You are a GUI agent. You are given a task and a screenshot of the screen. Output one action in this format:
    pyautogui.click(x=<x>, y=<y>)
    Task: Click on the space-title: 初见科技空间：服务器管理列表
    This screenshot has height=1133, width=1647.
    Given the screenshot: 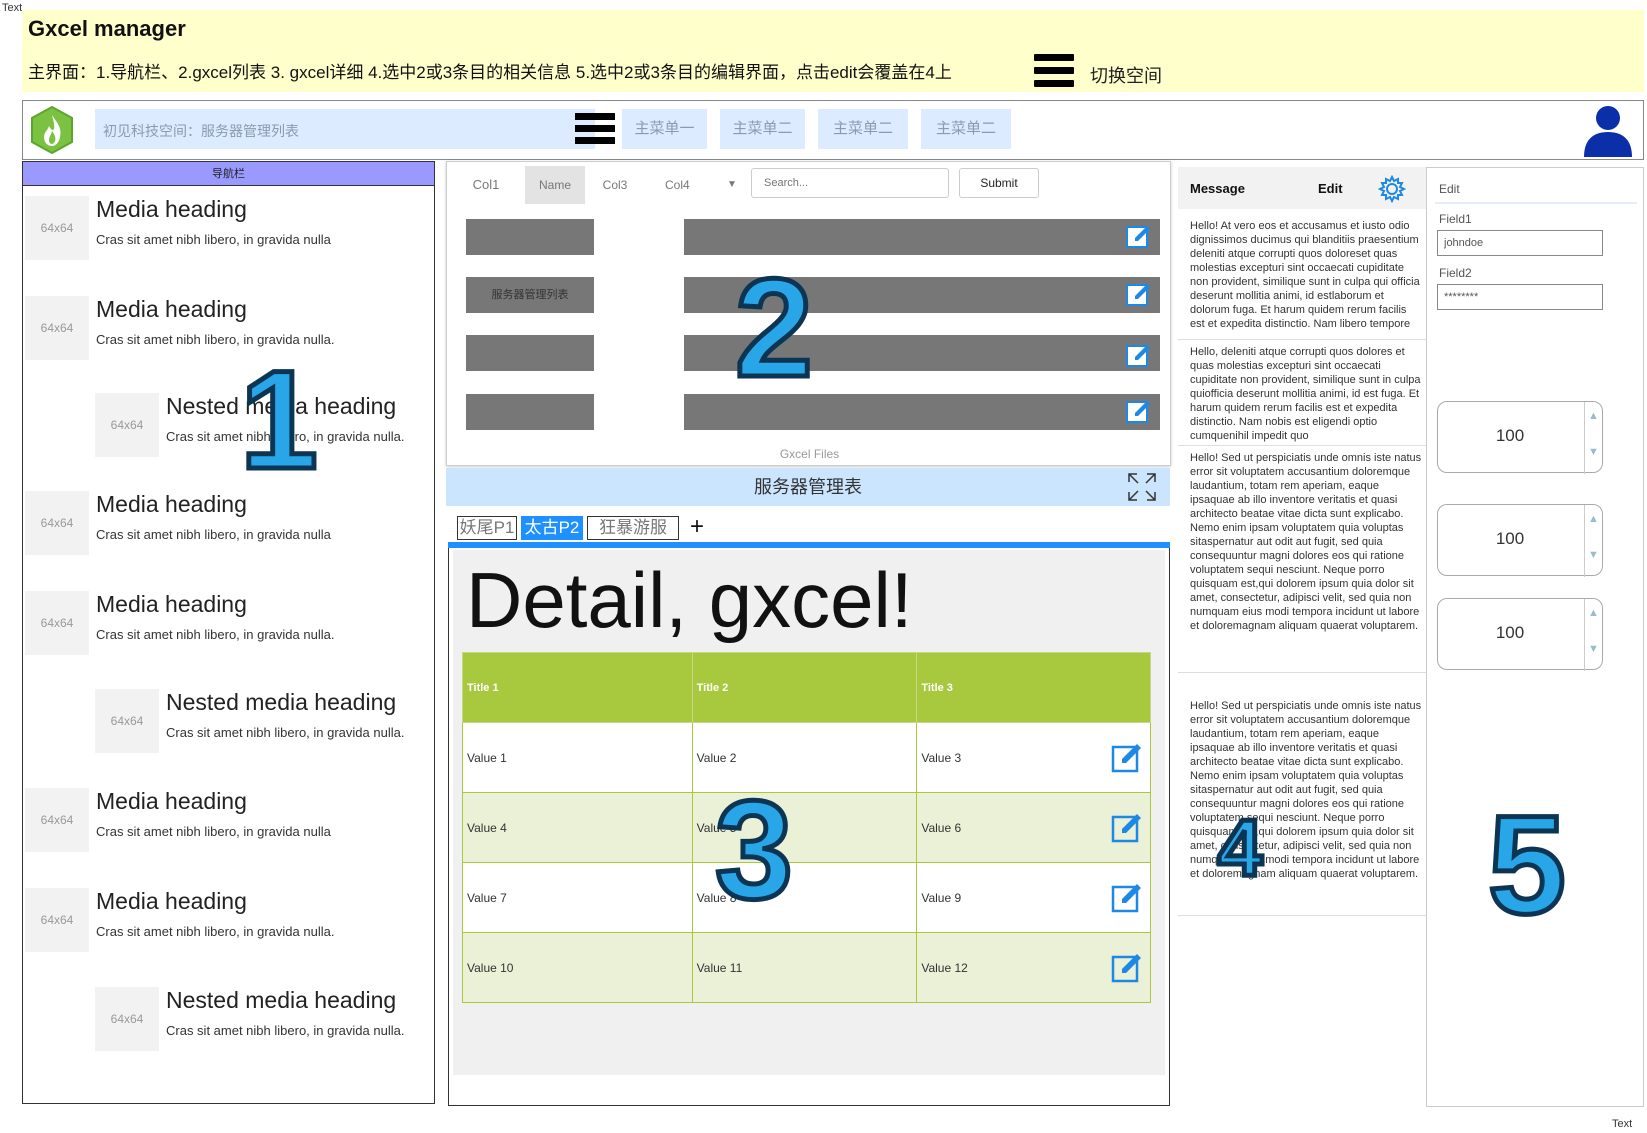 What is the action you would take?
    pyautogui.click(x=201, y=131)
    